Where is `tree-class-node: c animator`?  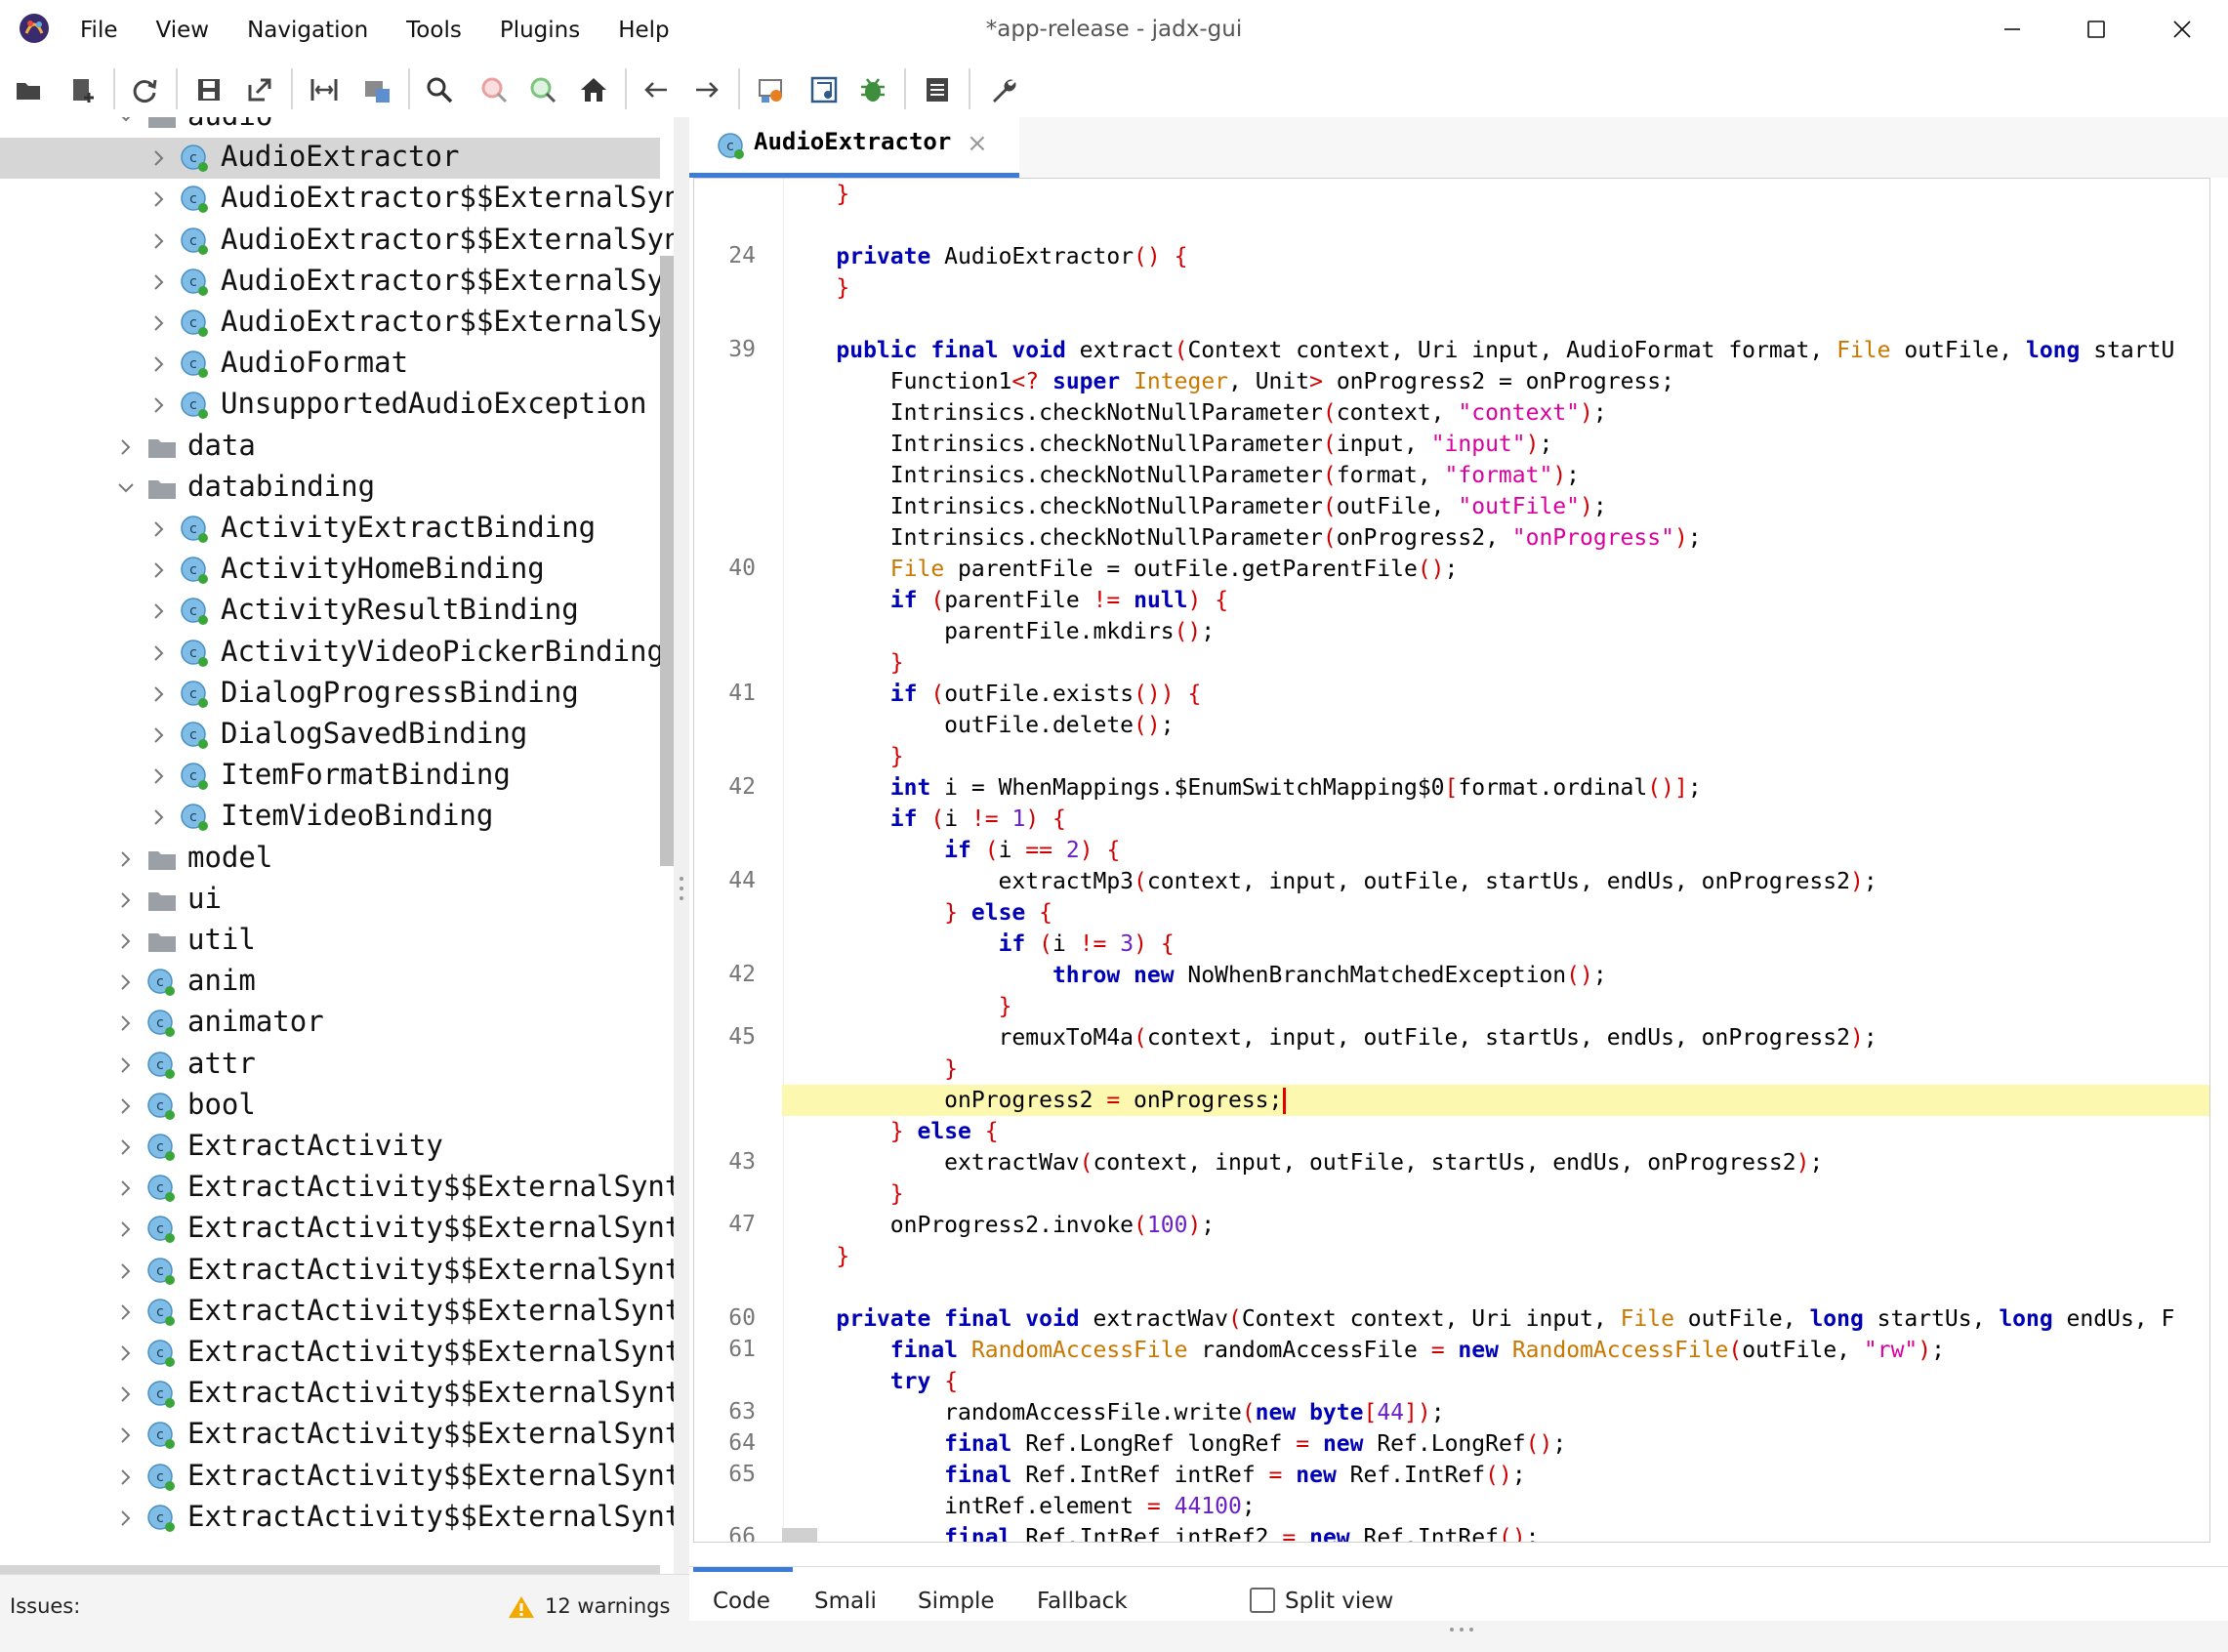 tree-class-node: c animator is located at coordinates (330, 1023).